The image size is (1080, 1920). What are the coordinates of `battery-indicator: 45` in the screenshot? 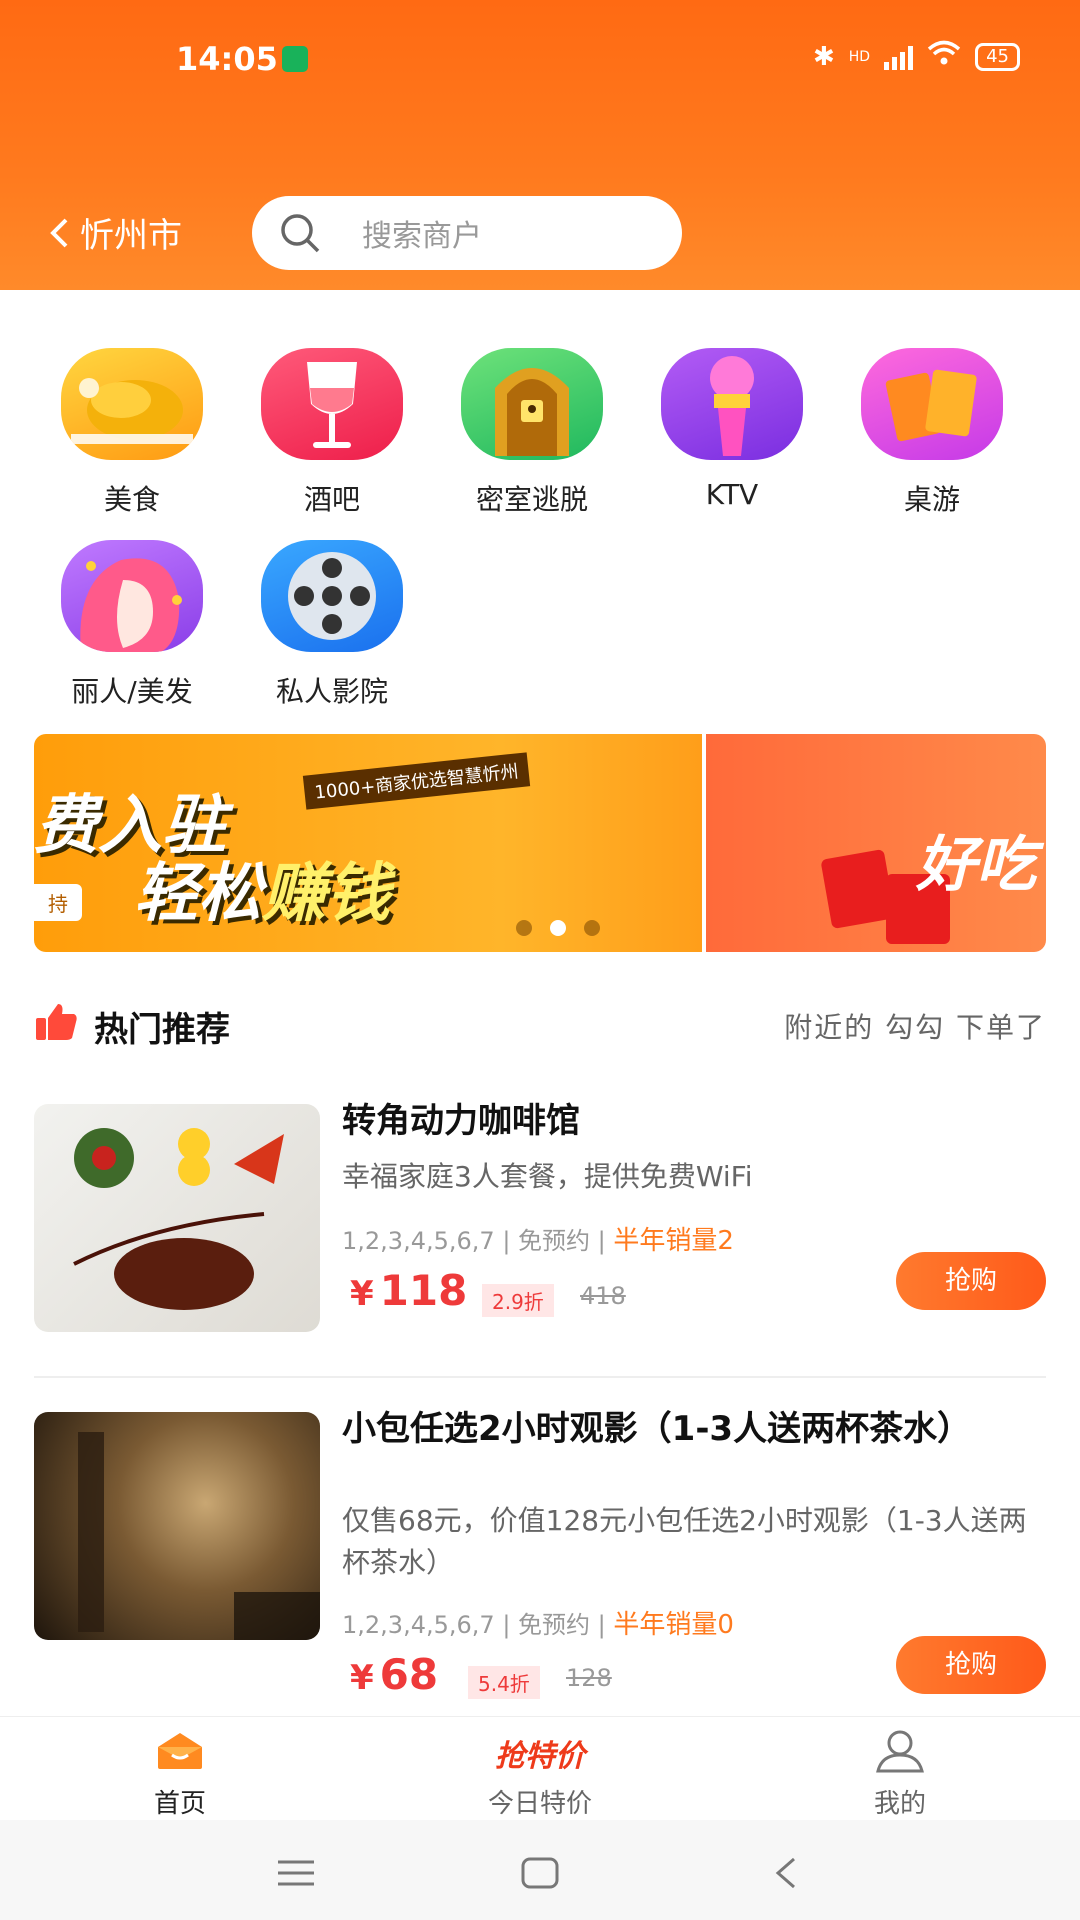 It's located at (997, 56).